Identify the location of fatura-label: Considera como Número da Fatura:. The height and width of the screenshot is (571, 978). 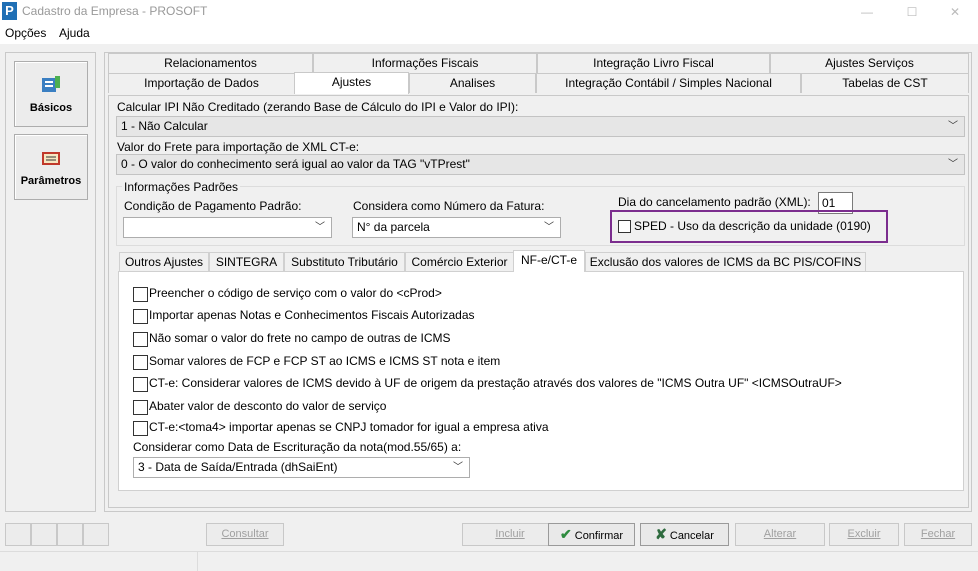
(449, 206).